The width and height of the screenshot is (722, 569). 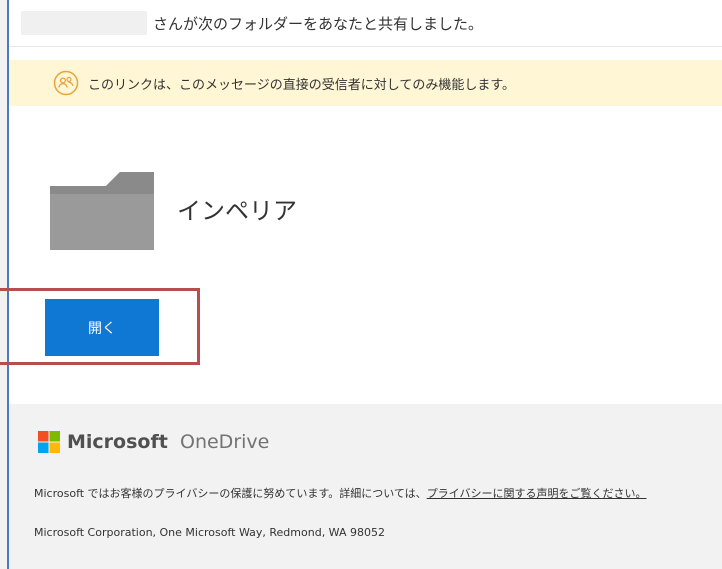 What do you see at coordinates (225, 442) in the screenshot?
I see `onedrive-product-name: OneDrive` at bounding box center [225, 442].